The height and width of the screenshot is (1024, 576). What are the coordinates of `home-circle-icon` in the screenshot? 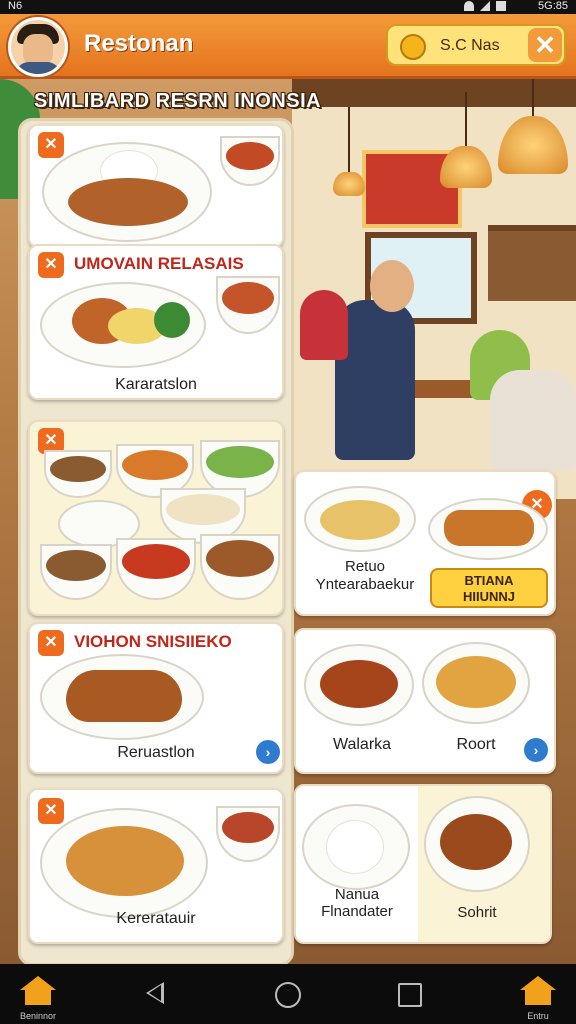 It's located at (288, 995).